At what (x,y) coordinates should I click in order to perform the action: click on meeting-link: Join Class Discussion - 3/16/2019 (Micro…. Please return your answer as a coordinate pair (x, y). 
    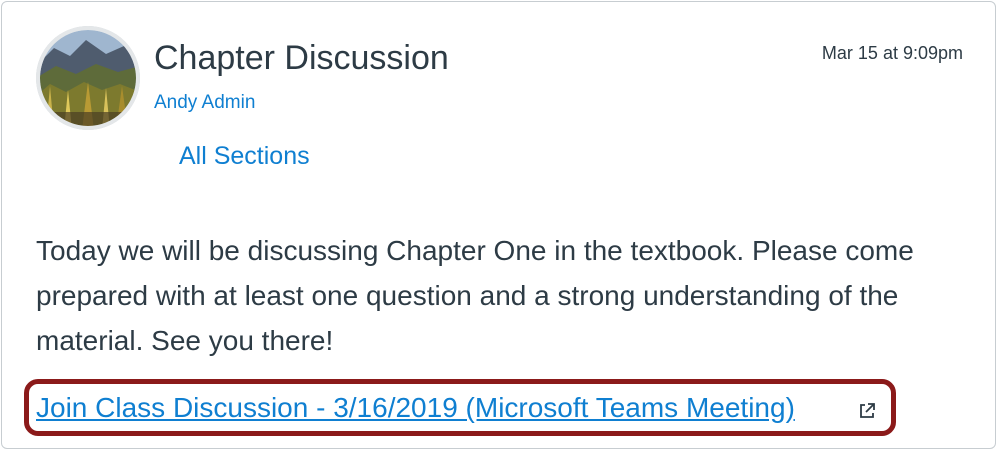
    Looking at the image, I should click on (415, 408).